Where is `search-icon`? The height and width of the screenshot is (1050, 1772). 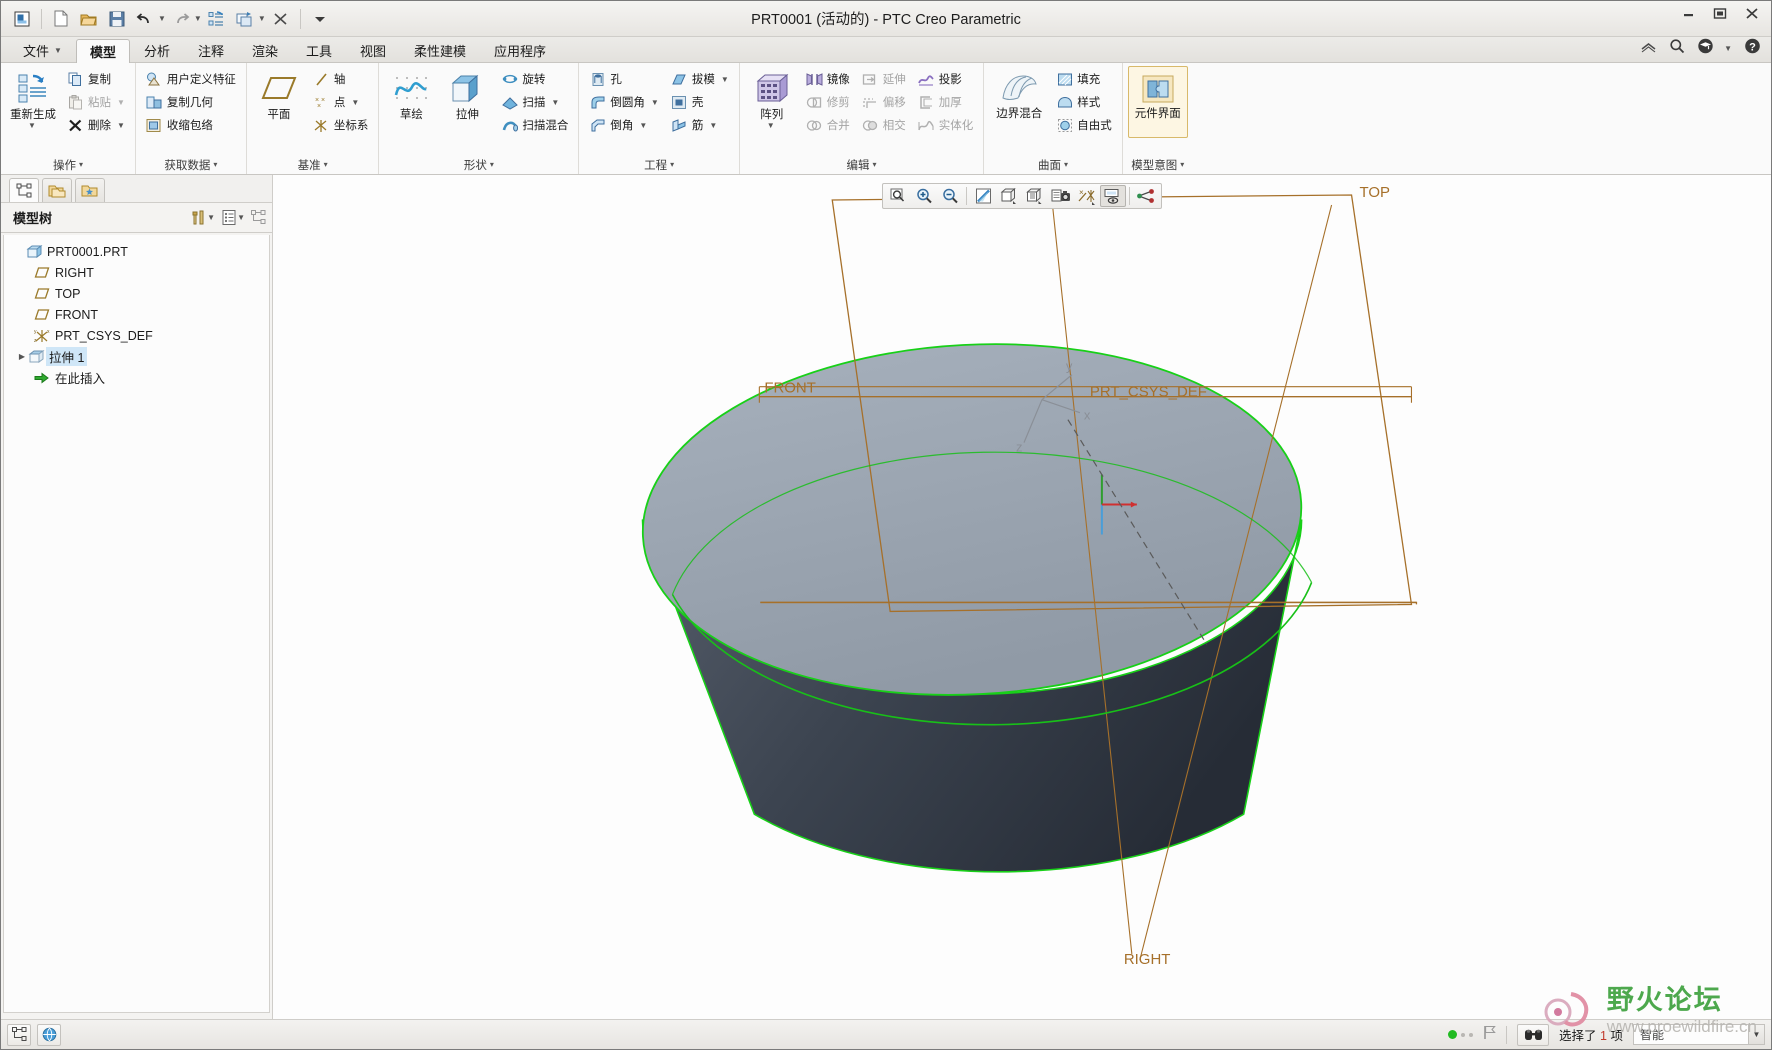 search-icon is located at coordinates (1677, 48).